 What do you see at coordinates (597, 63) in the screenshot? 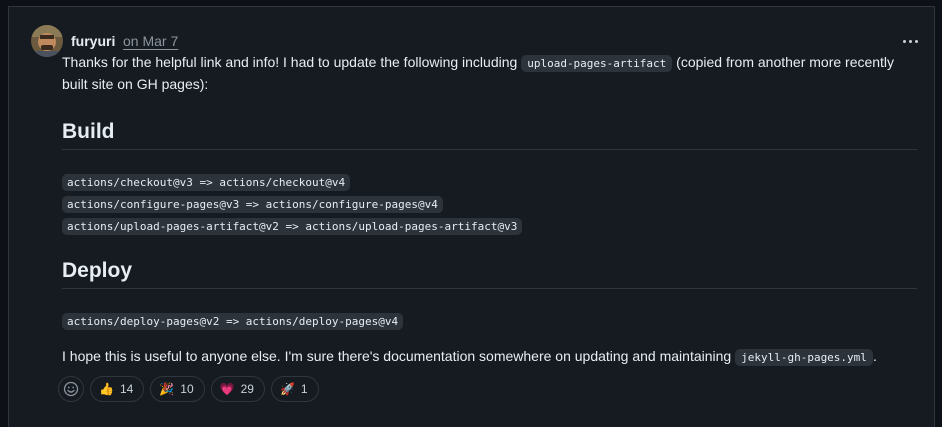
I see `inline-code: upload-pages-artifact` at bounding box center [597, 63].